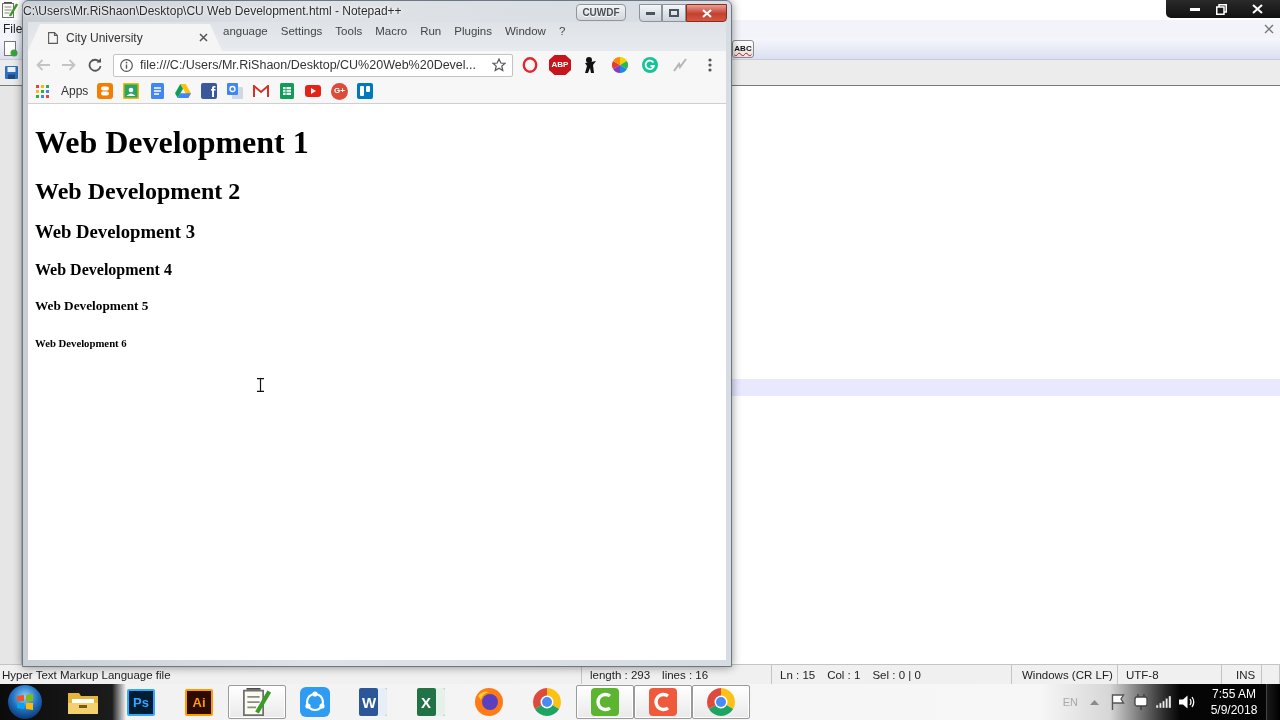 The image size is (1280, 720). I want to click on menu-item: File, so click(13, 29).